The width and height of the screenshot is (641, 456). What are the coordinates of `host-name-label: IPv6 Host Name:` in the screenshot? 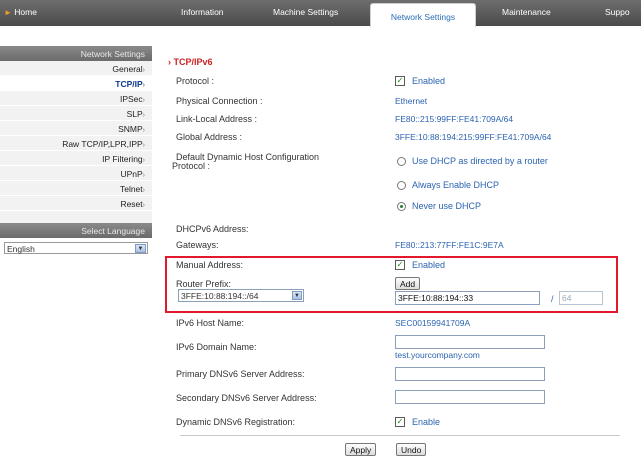 It's located at (210, 323).